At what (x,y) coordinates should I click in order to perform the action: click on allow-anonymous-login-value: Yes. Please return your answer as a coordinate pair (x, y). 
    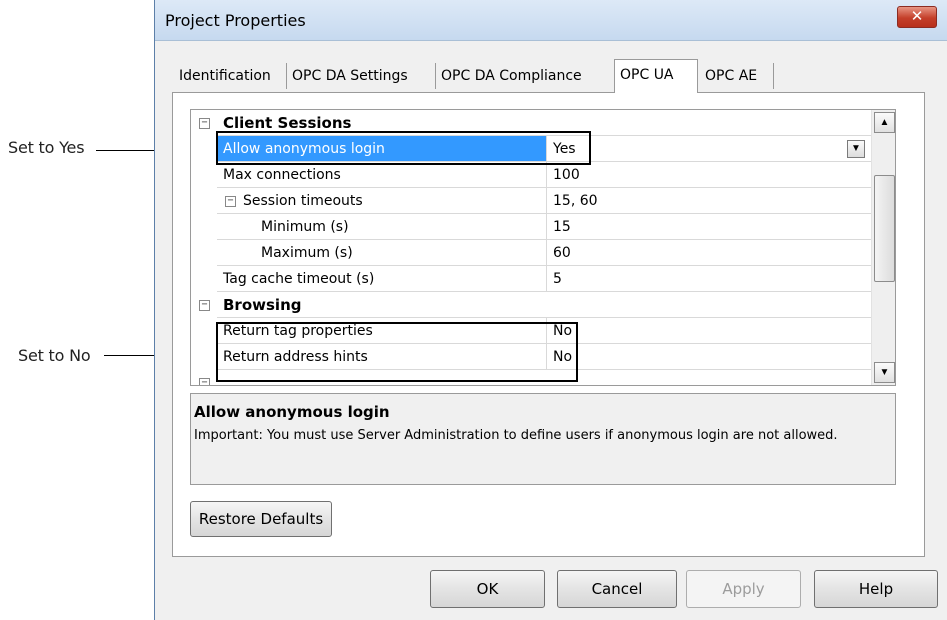
    Looking at the image, I should click on (709, 149).